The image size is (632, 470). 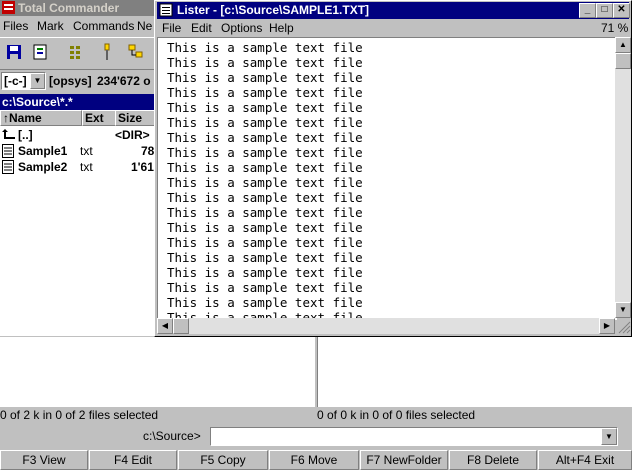 What do you see at coordinates (44, 460) in the screenshot?
I see `f3-view-button: F3 View` at bounding box center [44, 460].